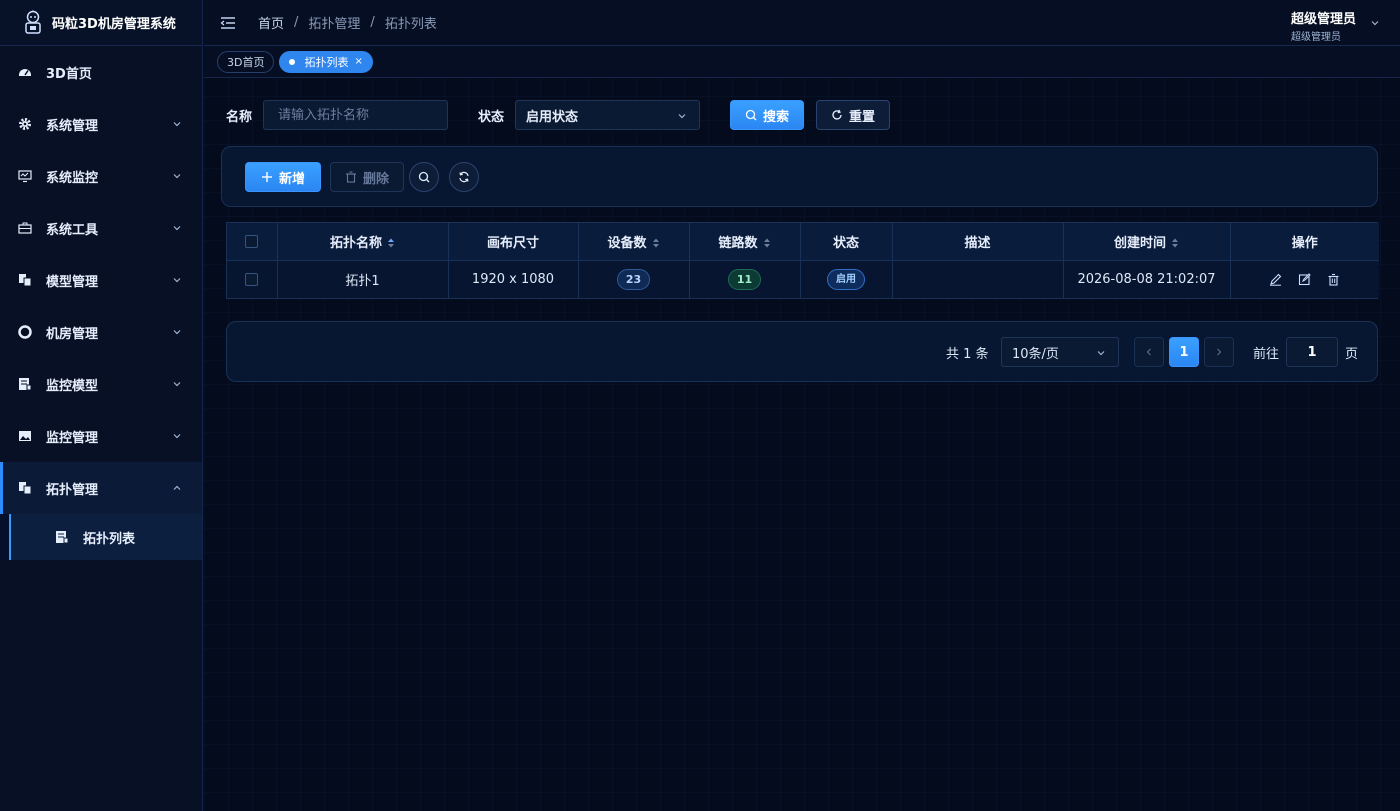  What do you see at coordinates (114, 24) in the screenshot?
I see `app-title: 码粒3D机房管理系统` at bounding box center [114, 24].